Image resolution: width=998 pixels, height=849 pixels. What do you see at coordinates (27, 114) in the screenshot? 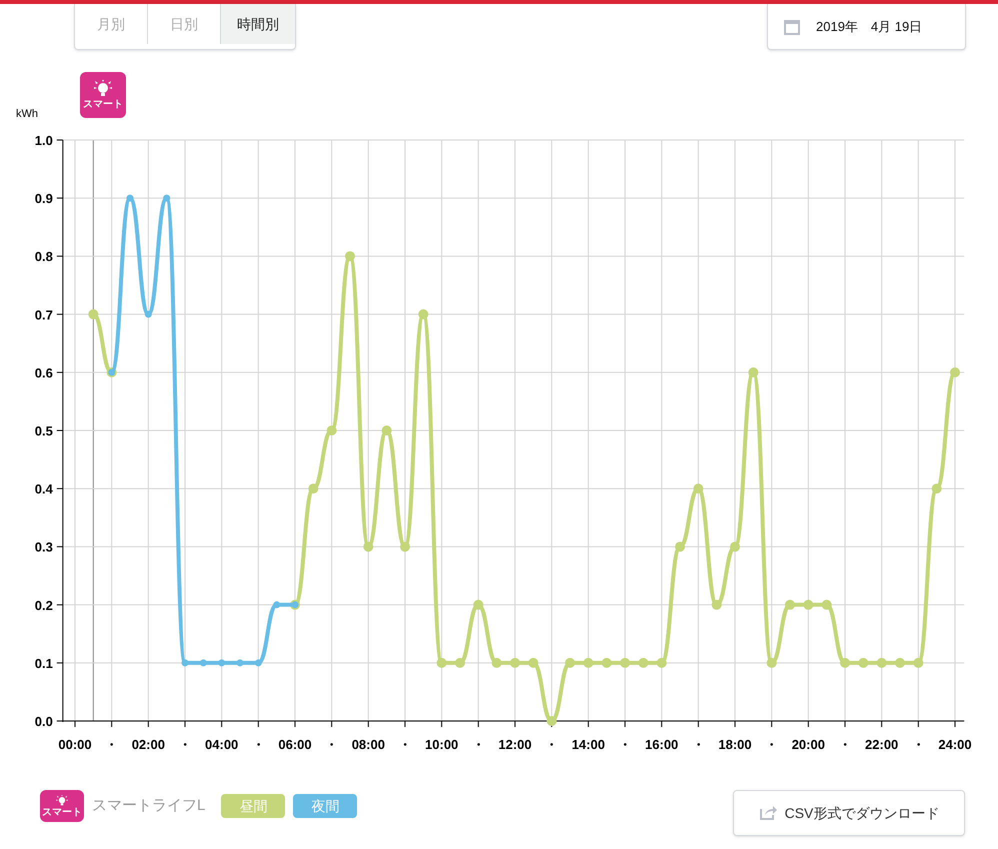
I see `y-axis-title: kWh` at bounding box center [27, 114].